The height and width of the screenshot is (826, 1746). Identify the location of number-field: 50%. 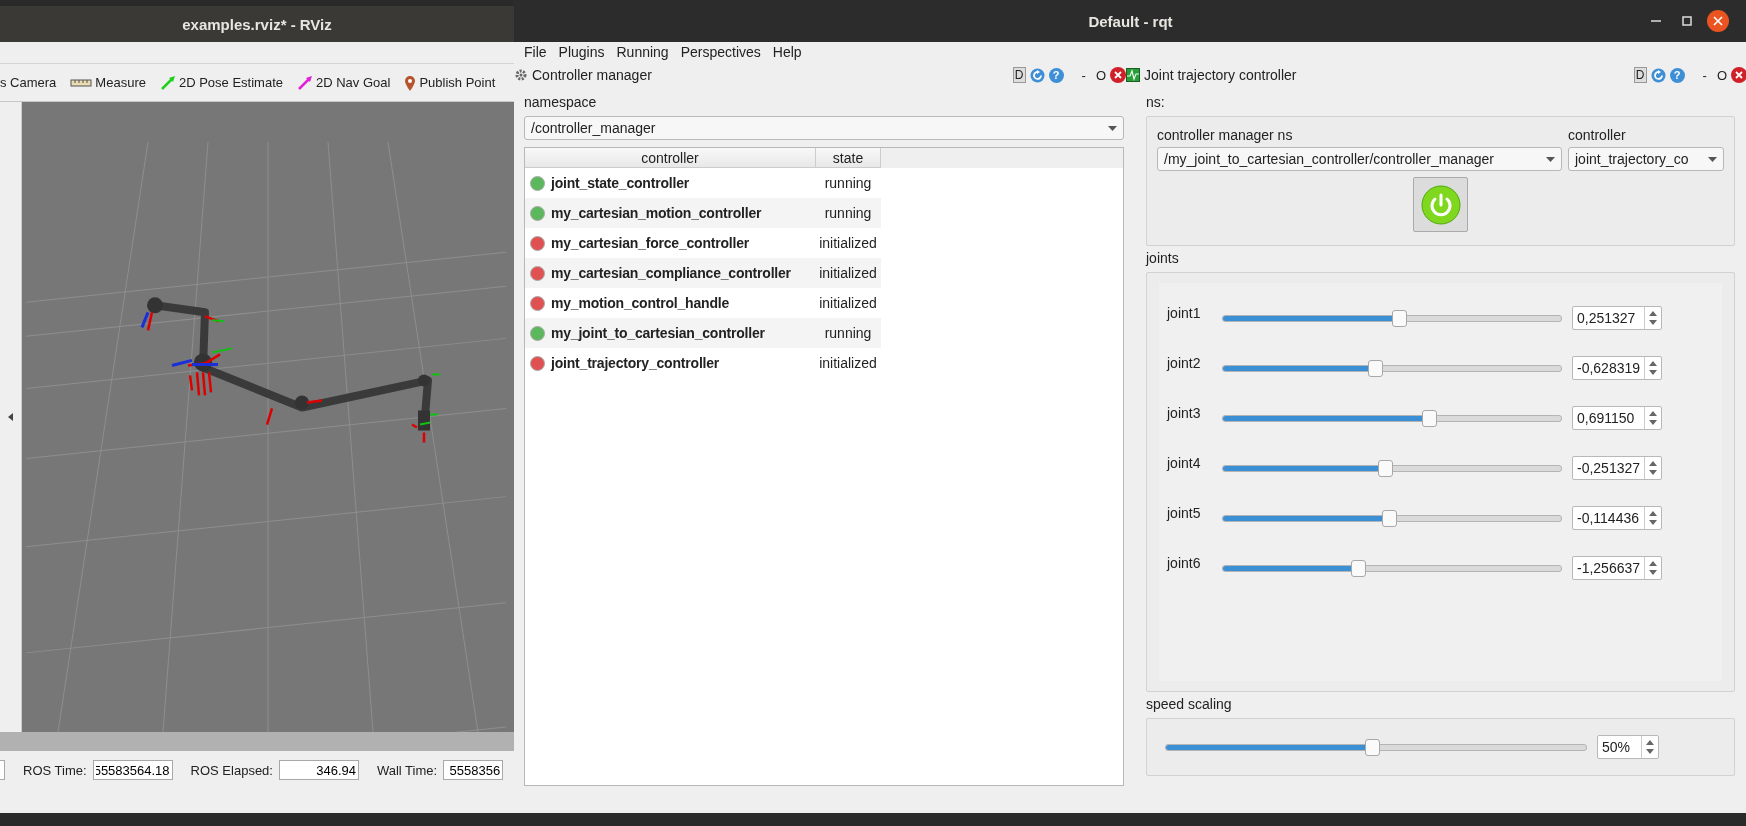
(1628, 747).